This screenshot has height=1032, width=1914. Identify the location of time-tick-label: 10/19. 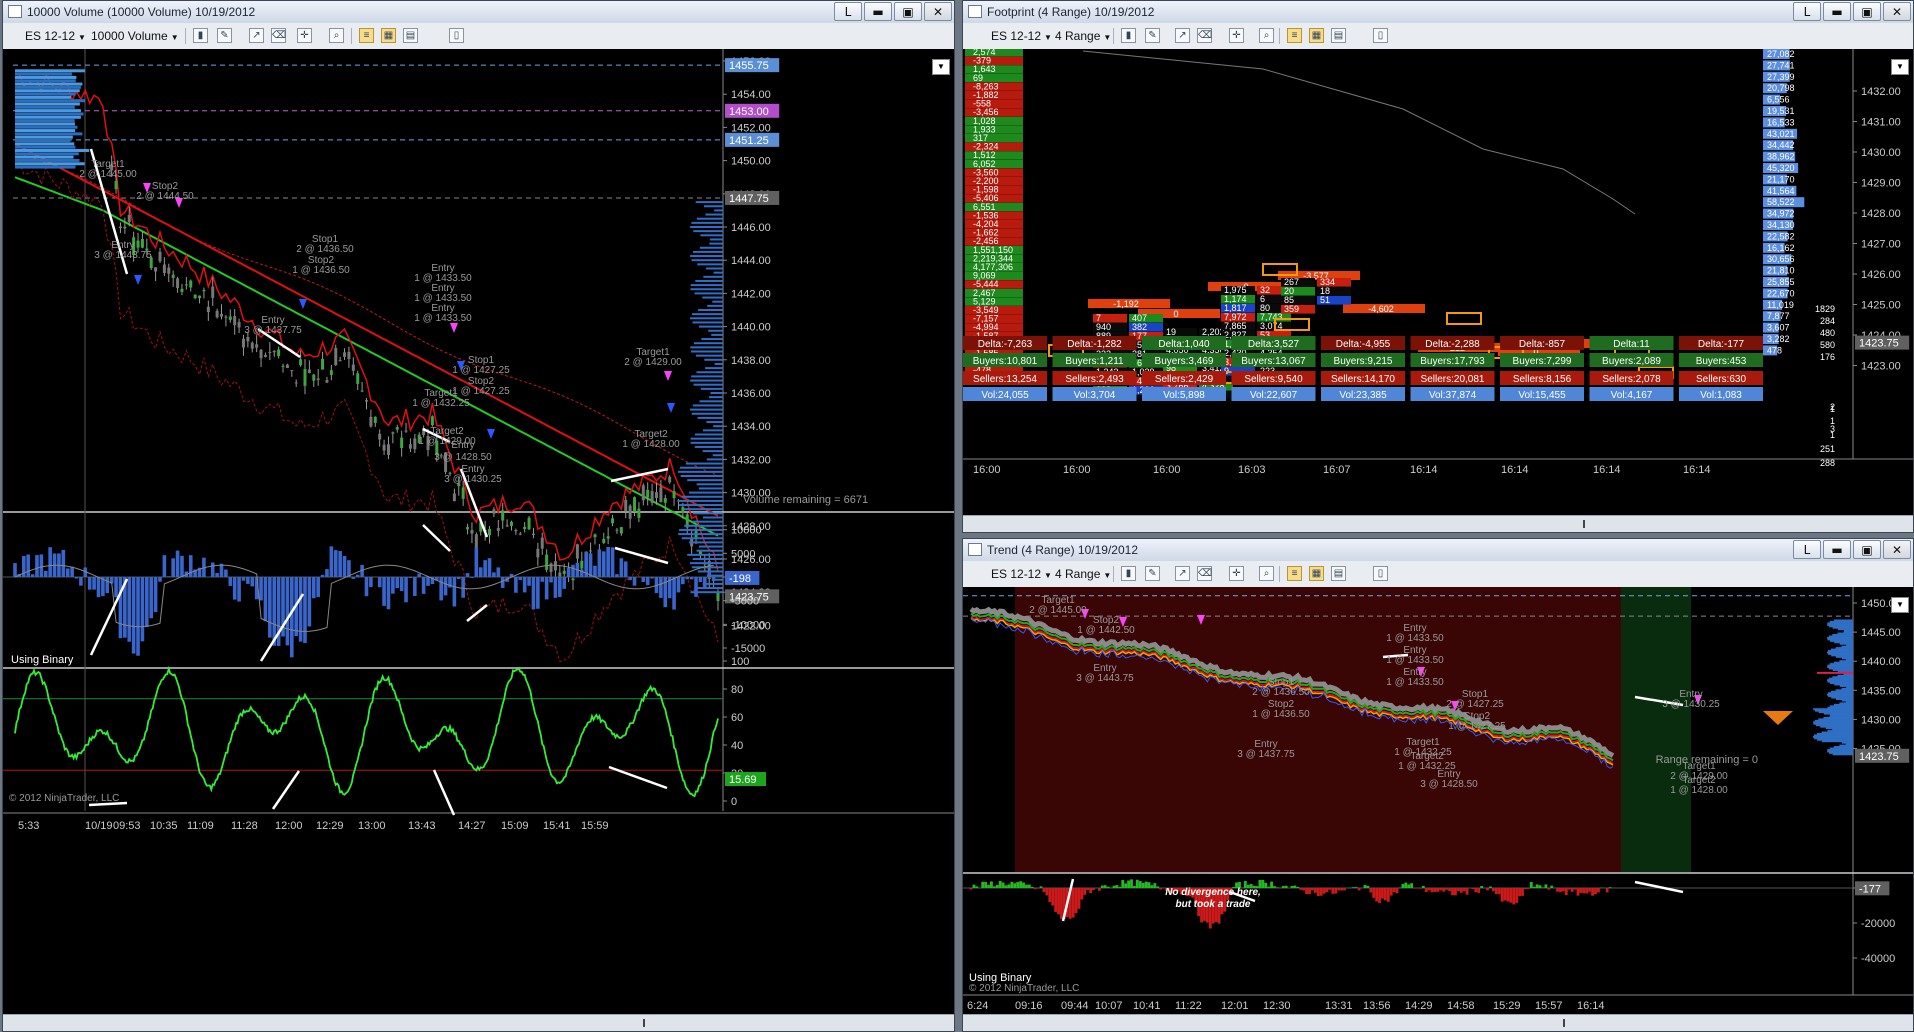
(99, 826).